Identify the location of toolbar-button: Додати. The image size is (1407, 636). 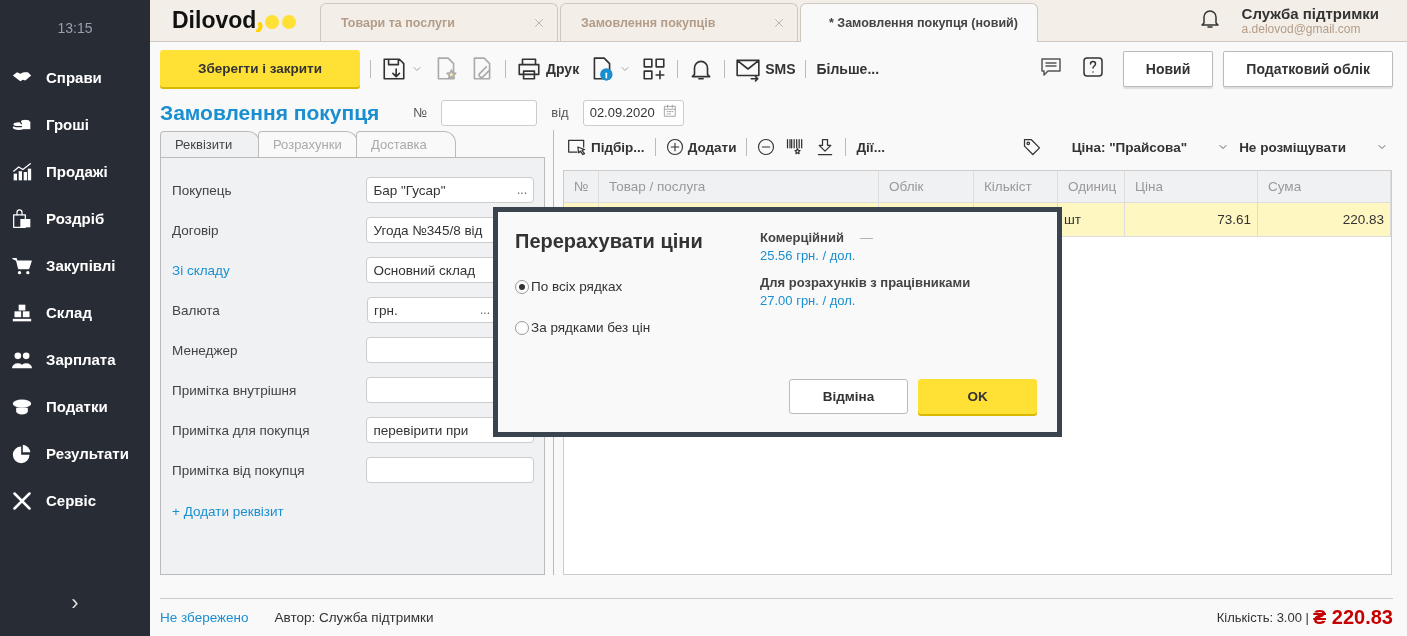
(701, 147).